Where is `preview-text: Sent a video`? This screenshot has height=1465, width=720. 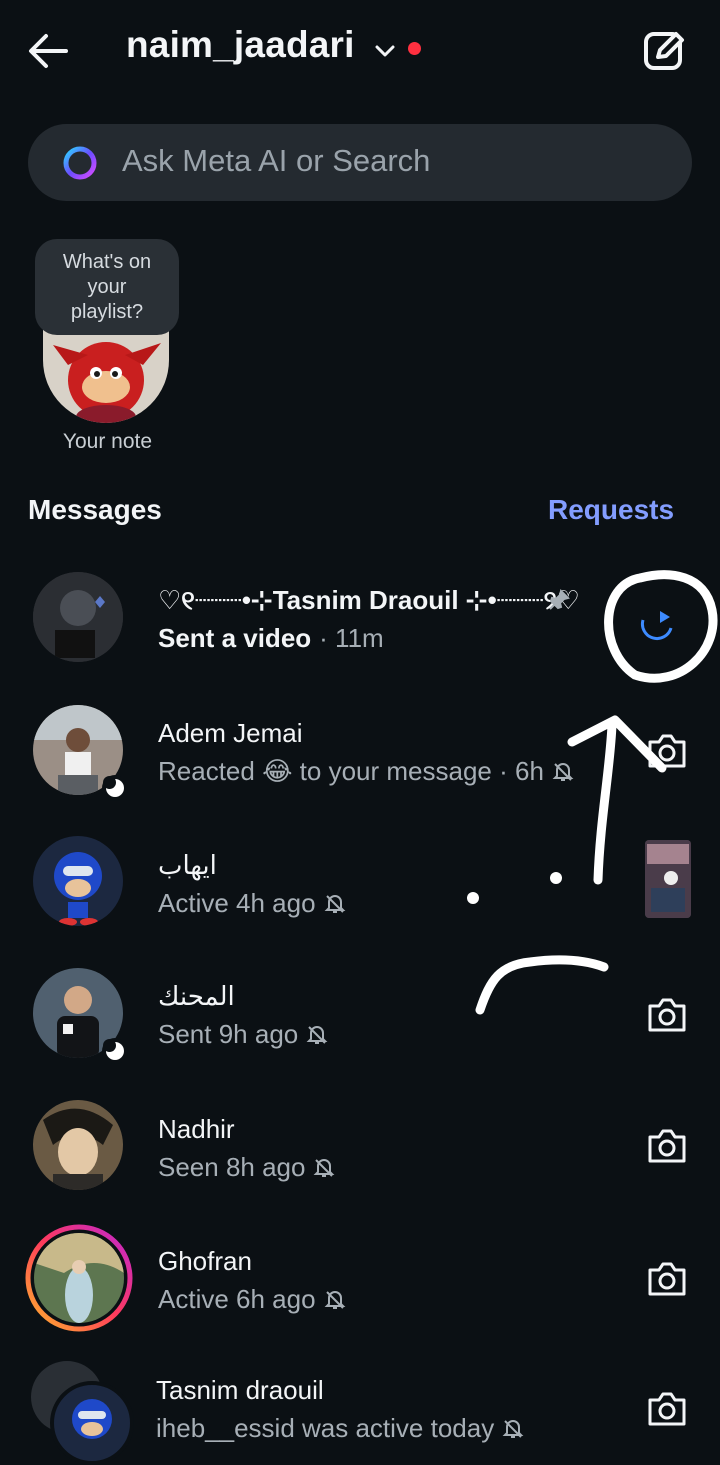 preview-text: Sent a video is located at coordinates (235, 638).